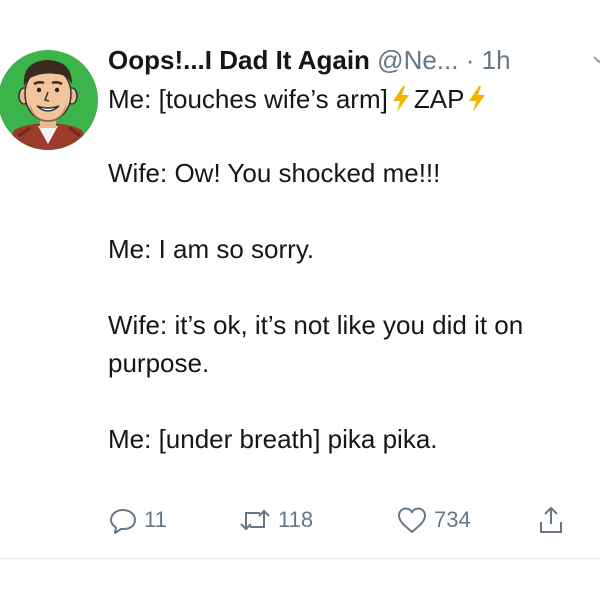 This screenshot has width=600, height=600. What do you see at coordinates (439, 99) in the screenshot?
I see `zap-word: ZAP` at bounding box center [439, 99].